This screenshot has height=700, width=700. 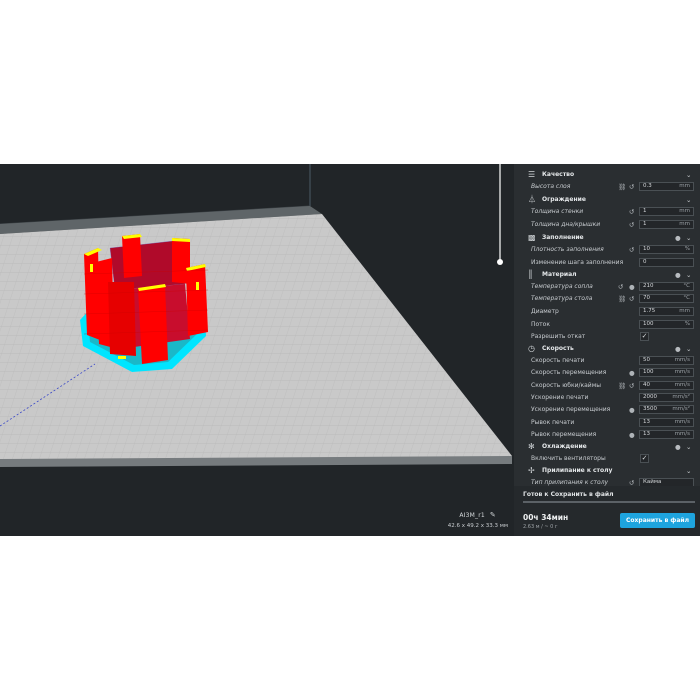 What do you see at coordinates (607, 312) in the screenshot?
I see `setting-diameter: Диаметр 1.75 mm` at bounding box center [607, 312].